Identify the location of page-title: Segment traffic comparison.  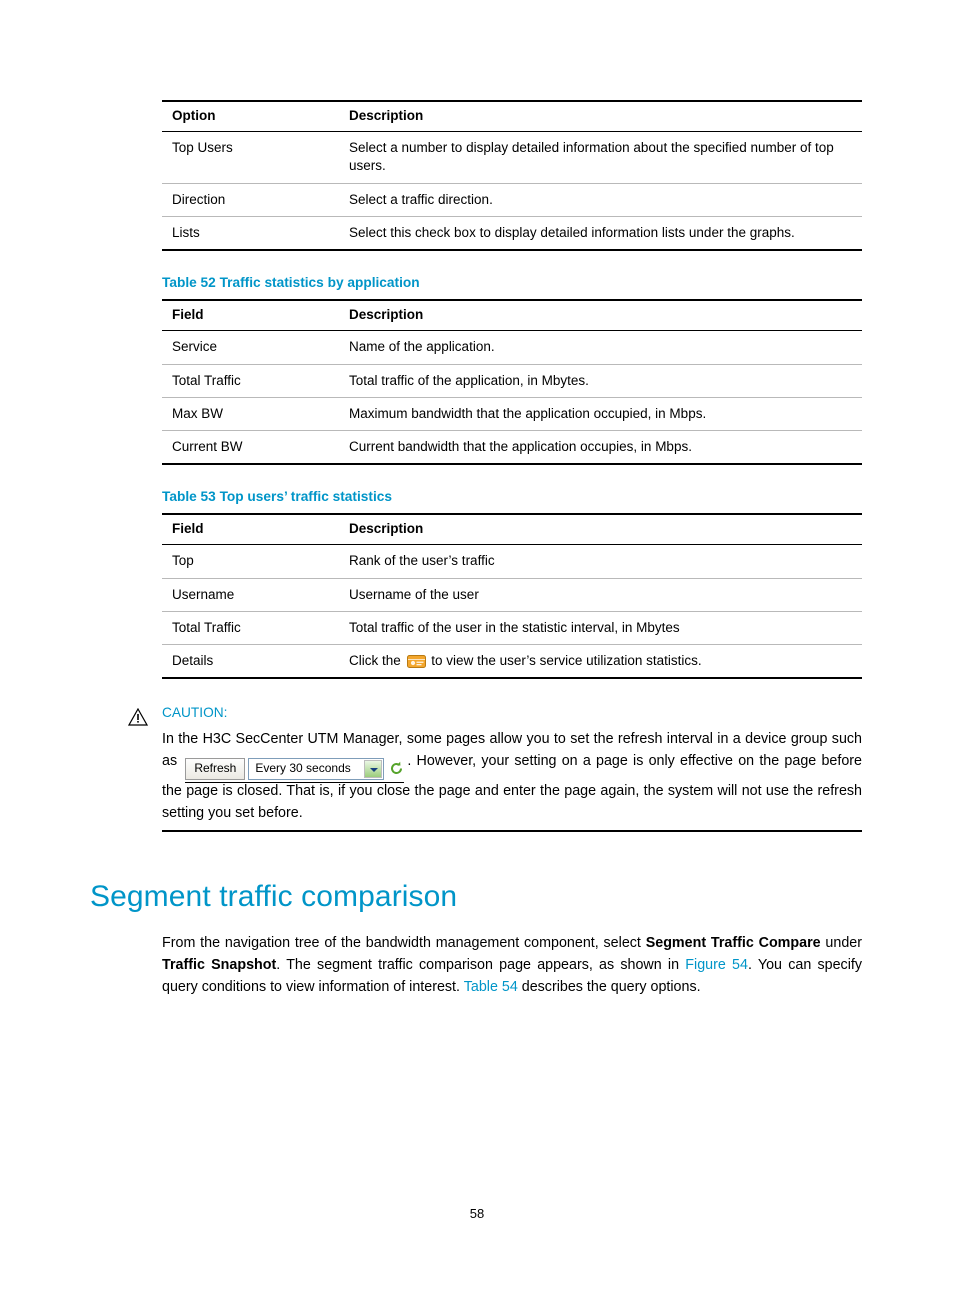
(274, 897).